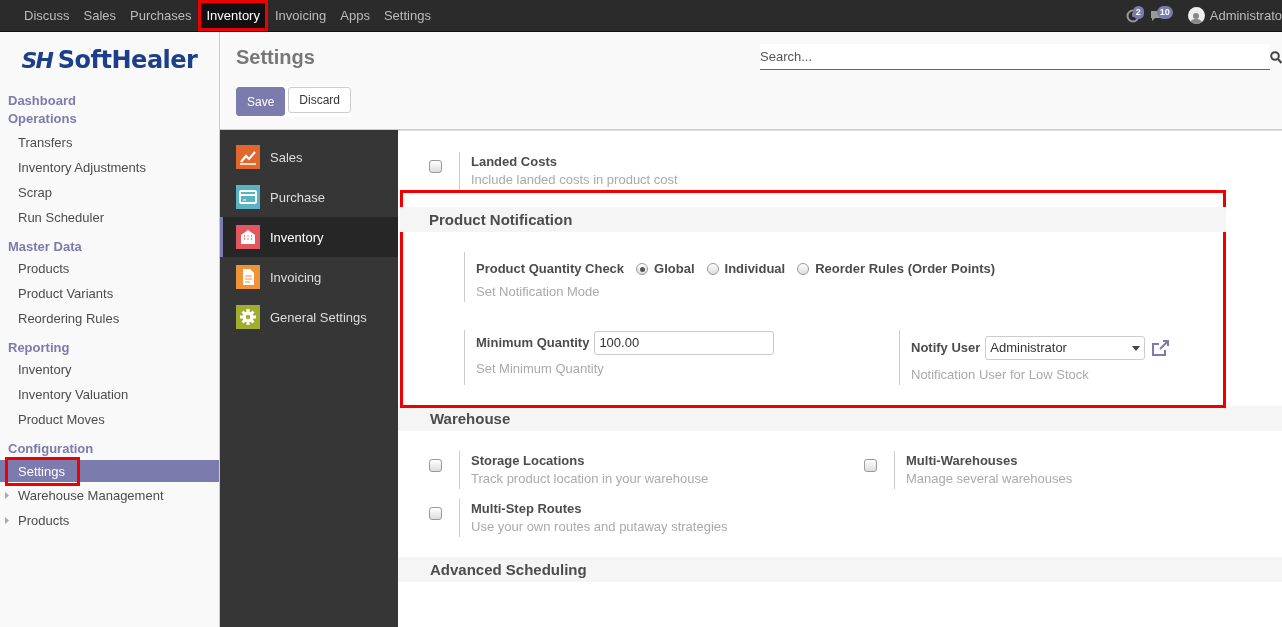  I want to click on activity-count-badge: 2, so click(1138, 12).